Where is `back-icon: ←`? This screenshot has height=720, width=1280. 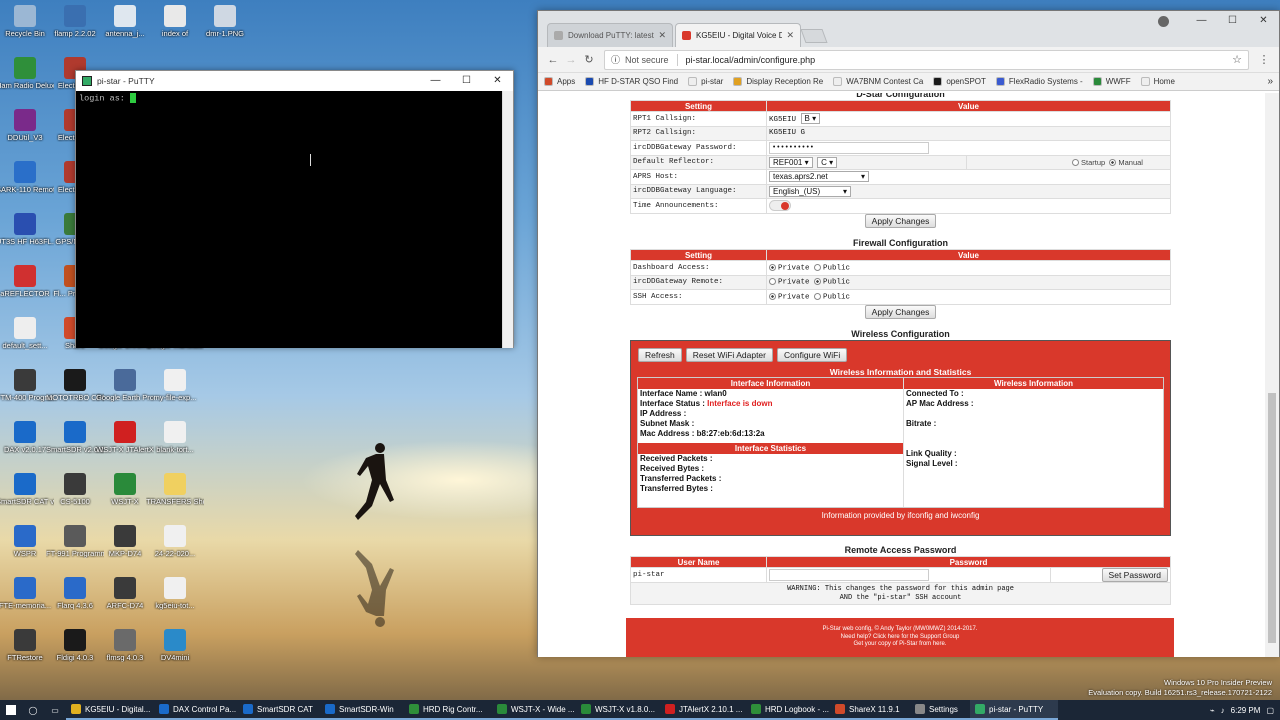 back-icon: ← is located at coordinates (553, 60).